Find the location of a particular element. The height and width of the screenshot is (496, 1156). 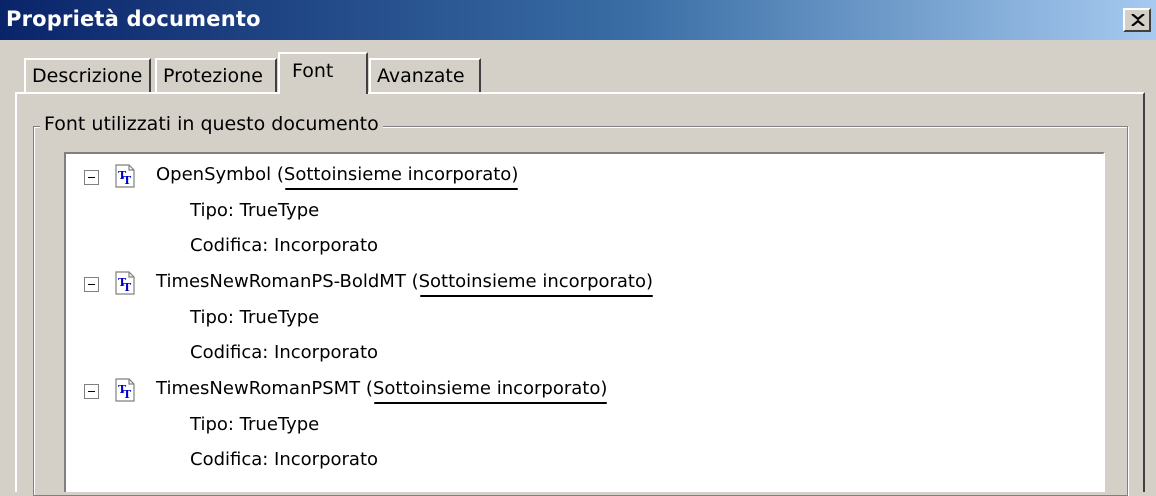

tab-label: Font is located at coordinates (313, 71).